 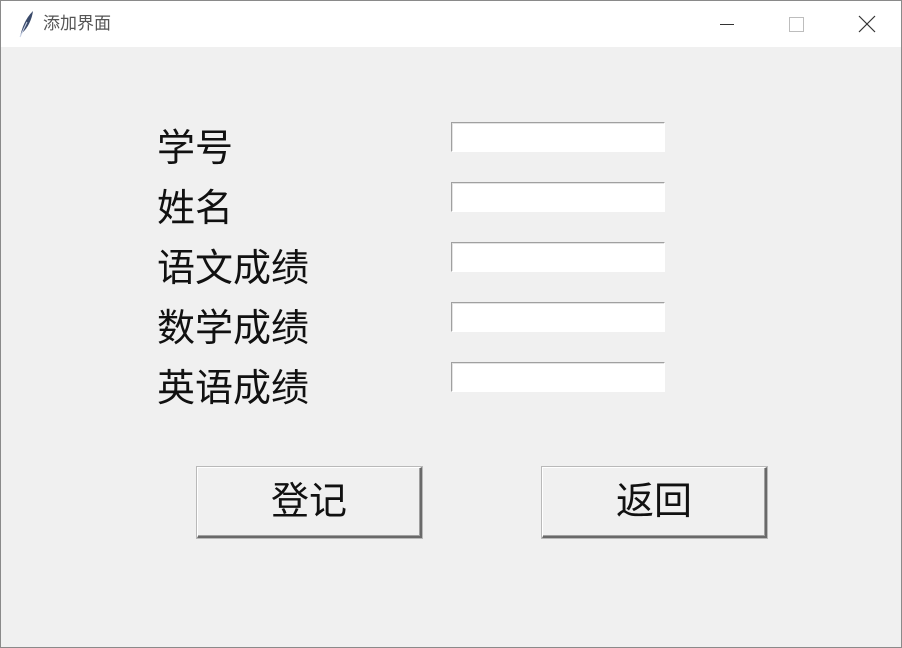 What do you see at coordinates (309, 502) in the screenshot?
I see `register-button: 登记` at bounding box center [309, 502].